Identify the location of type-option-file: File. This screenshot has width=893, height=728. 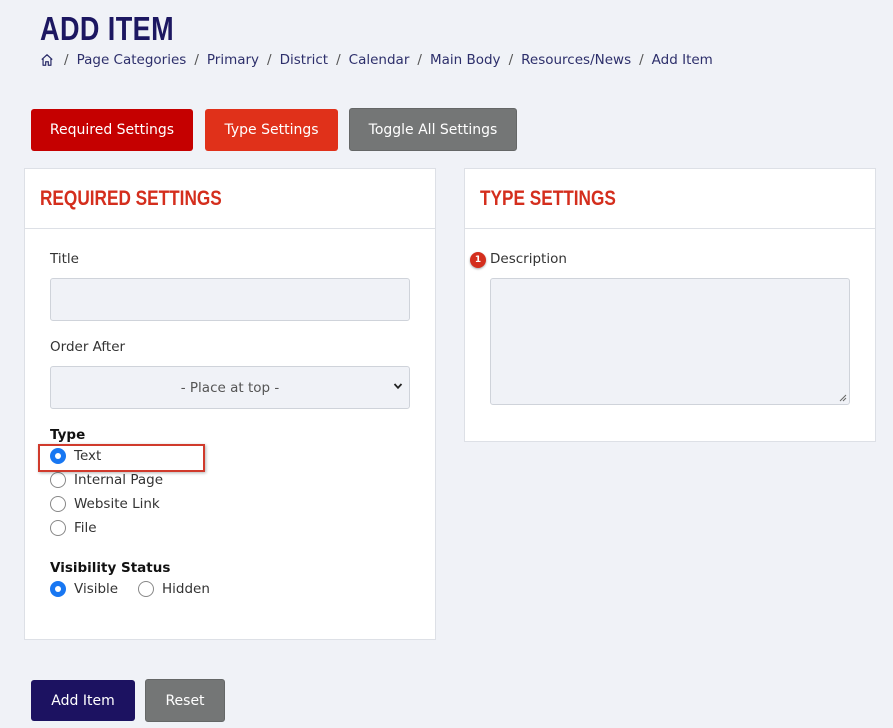
(73, 528).